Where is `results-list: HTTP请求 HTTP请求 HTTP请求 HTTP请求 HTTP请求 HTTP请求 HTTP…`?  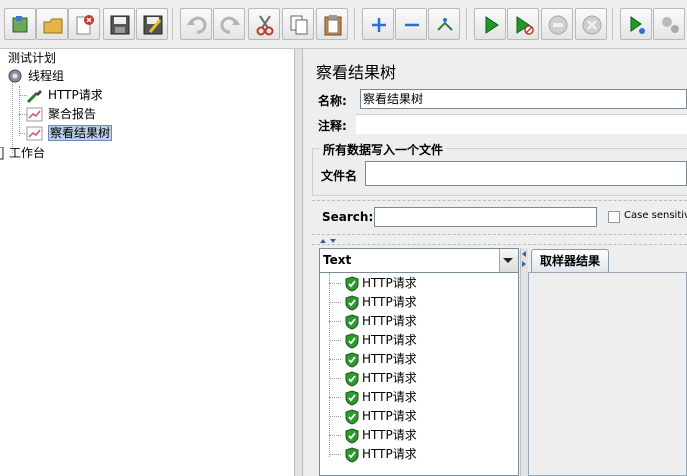
results-list: HTTP请求 HTTP请求 HTTP请求 HTTP请求 HTTP请求 HTTP请求 HTTP… is located at coordinates (419, 374).